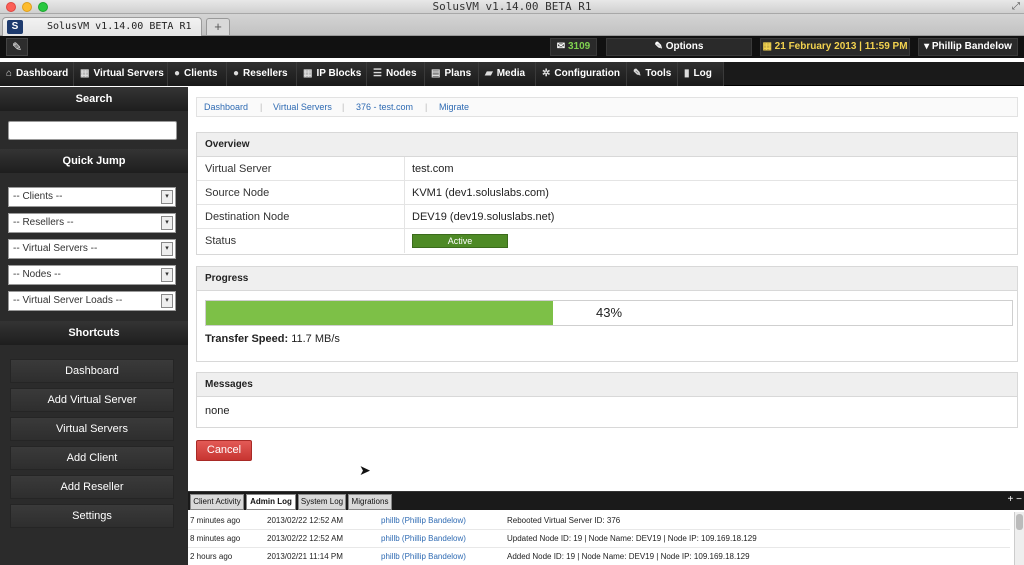  Describe the element at coordinates (704, 193) in the screenshot. I see `overview-value: KVM1 (dev1.soluslabs.com)` at that location.